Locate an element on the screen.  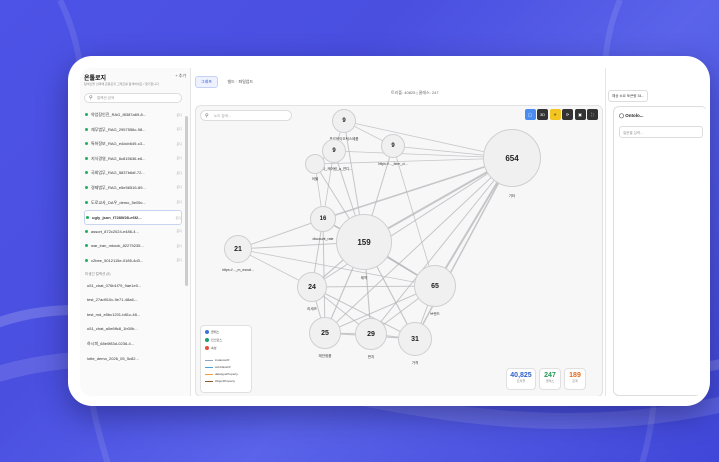
collection-item: 약업장인진_RAG_f8387a69-8... 온디 is located at coordinates (133, 115).